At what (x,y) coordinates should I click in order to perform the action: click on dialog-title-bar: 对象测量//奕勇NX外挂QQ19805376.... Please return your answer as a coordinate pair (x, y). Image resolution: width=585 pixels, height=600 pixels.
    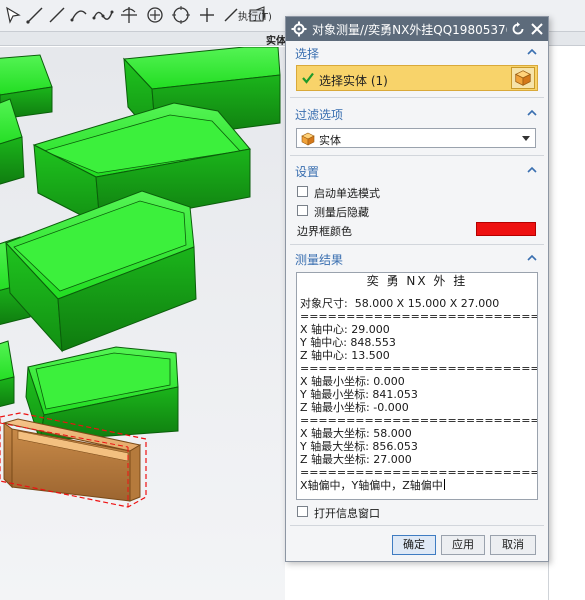
    Looking at the image, I should click on (417, 29).